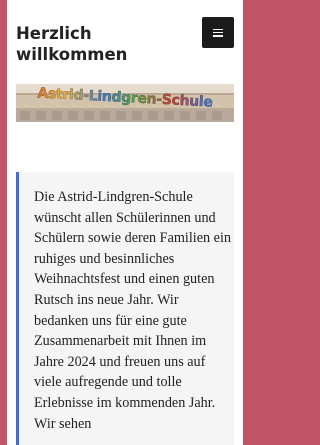 Image resolution: width=320 pixels, height=445 pixels. I want to click on site-title: Herzlich willkommen, so click(91, 44).